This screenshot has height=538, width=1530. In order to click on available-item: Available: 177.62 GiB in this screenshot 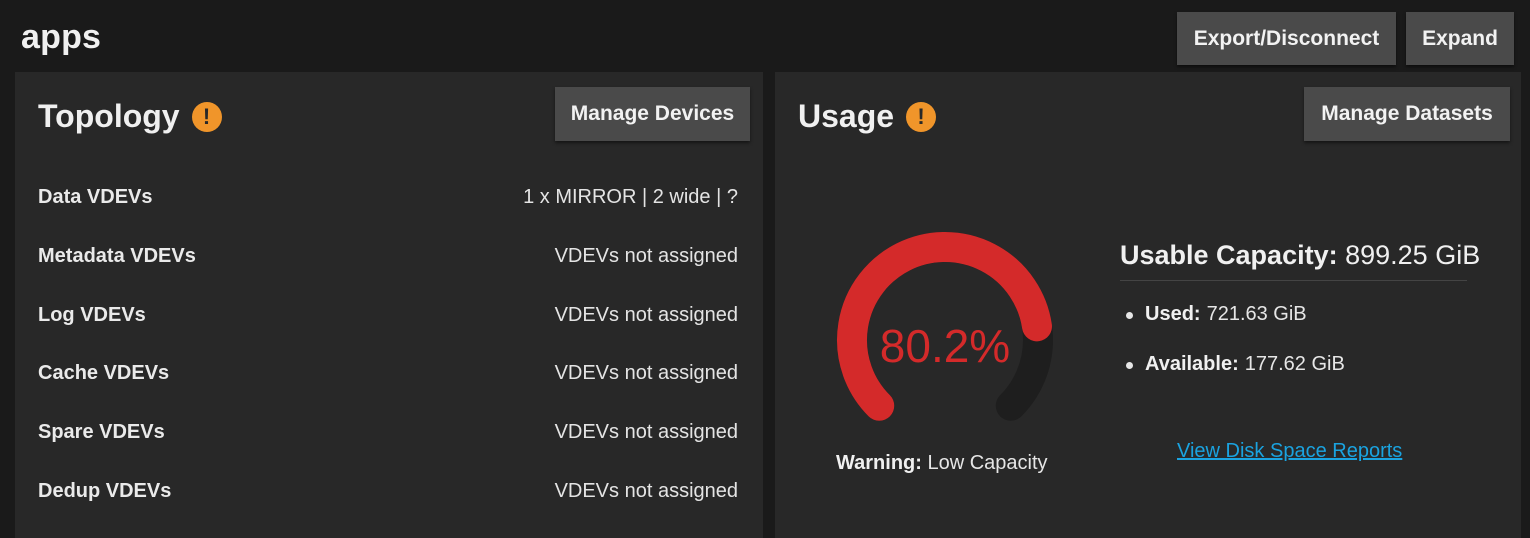, I will do `click(1235, 364)`.